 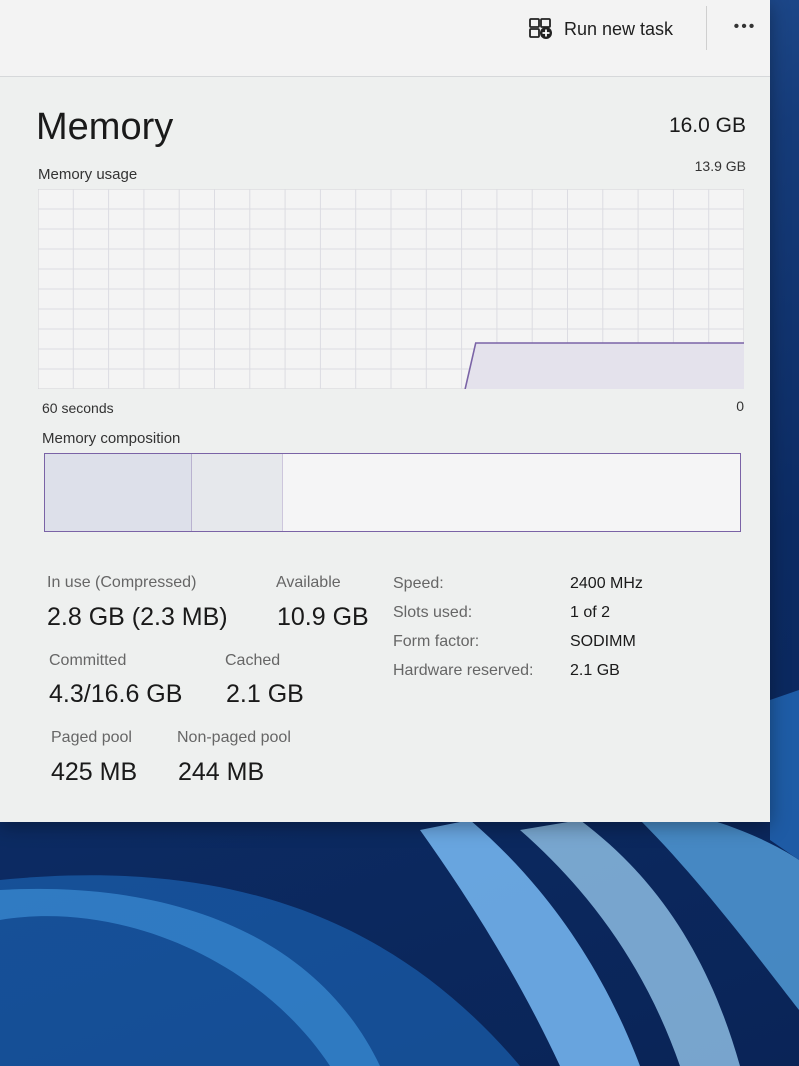 I want to click on memory-usage-label: Memory usage, so click(x=88, y=174).